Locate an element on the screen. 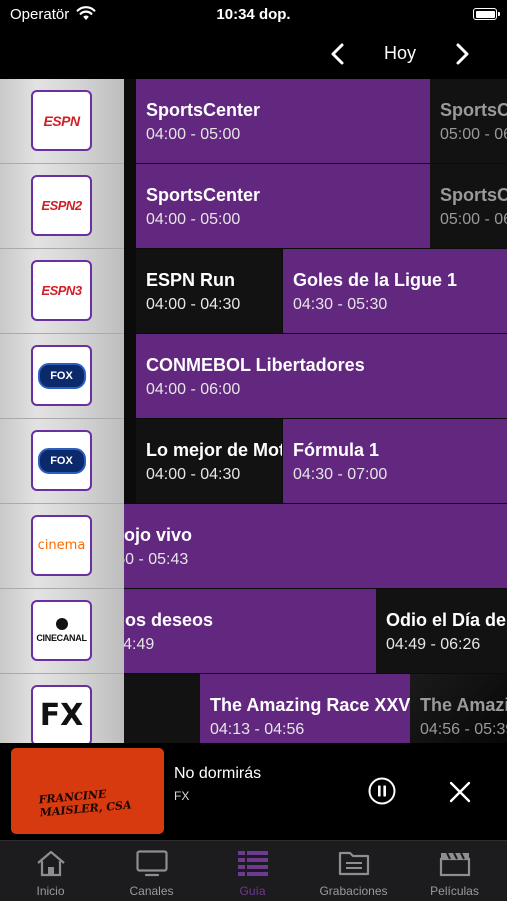 The width and height of the screenshot is (507, 901). logo-text: ESPN is located at coordinates (61, 120).